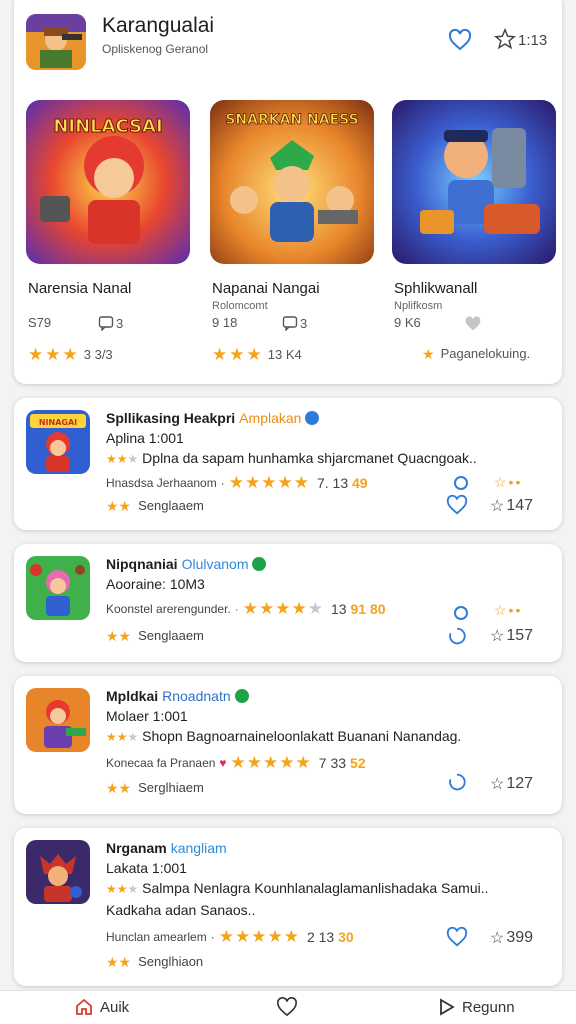  Describe the element at coordinates (520, 635) in the screenshot. I see `star-count: 157` at that location.